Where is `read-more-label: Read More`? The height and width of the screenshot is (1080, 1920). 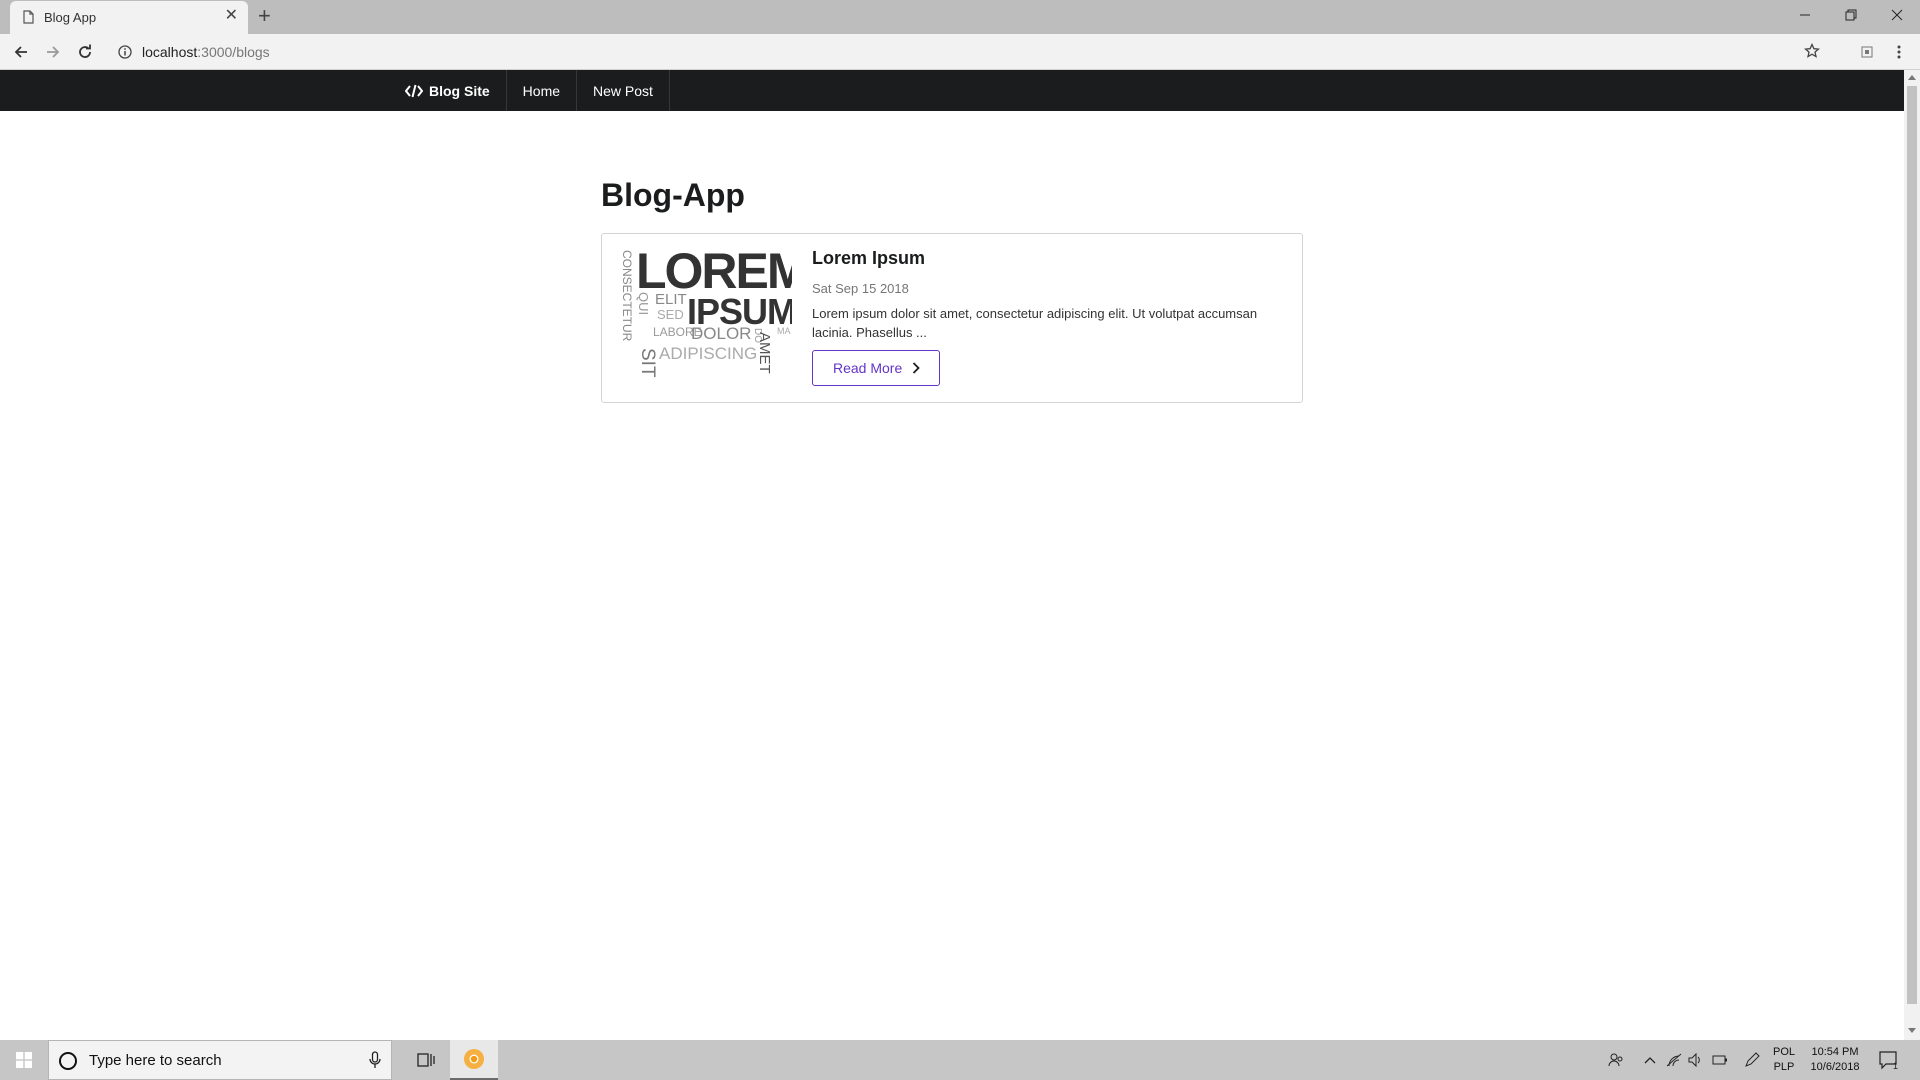 read-more-label: Read More is located at coordinates (868, 368).